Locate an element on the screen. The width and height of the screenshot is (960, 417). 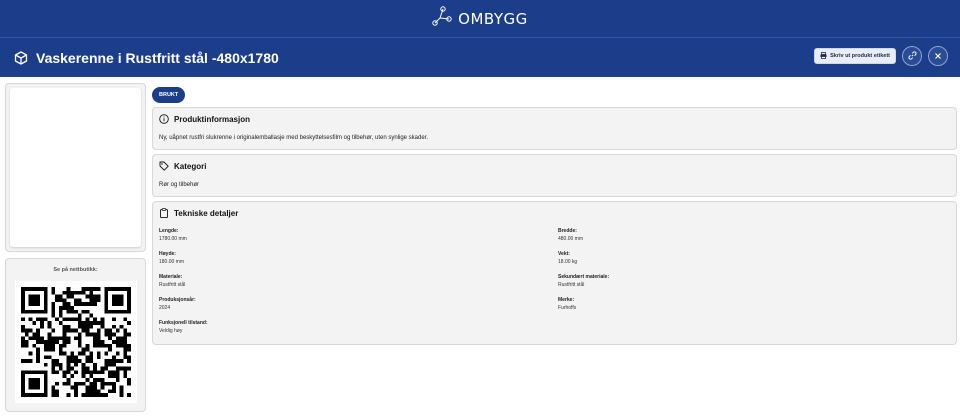
info-icon is located at coordinates (164, 119).